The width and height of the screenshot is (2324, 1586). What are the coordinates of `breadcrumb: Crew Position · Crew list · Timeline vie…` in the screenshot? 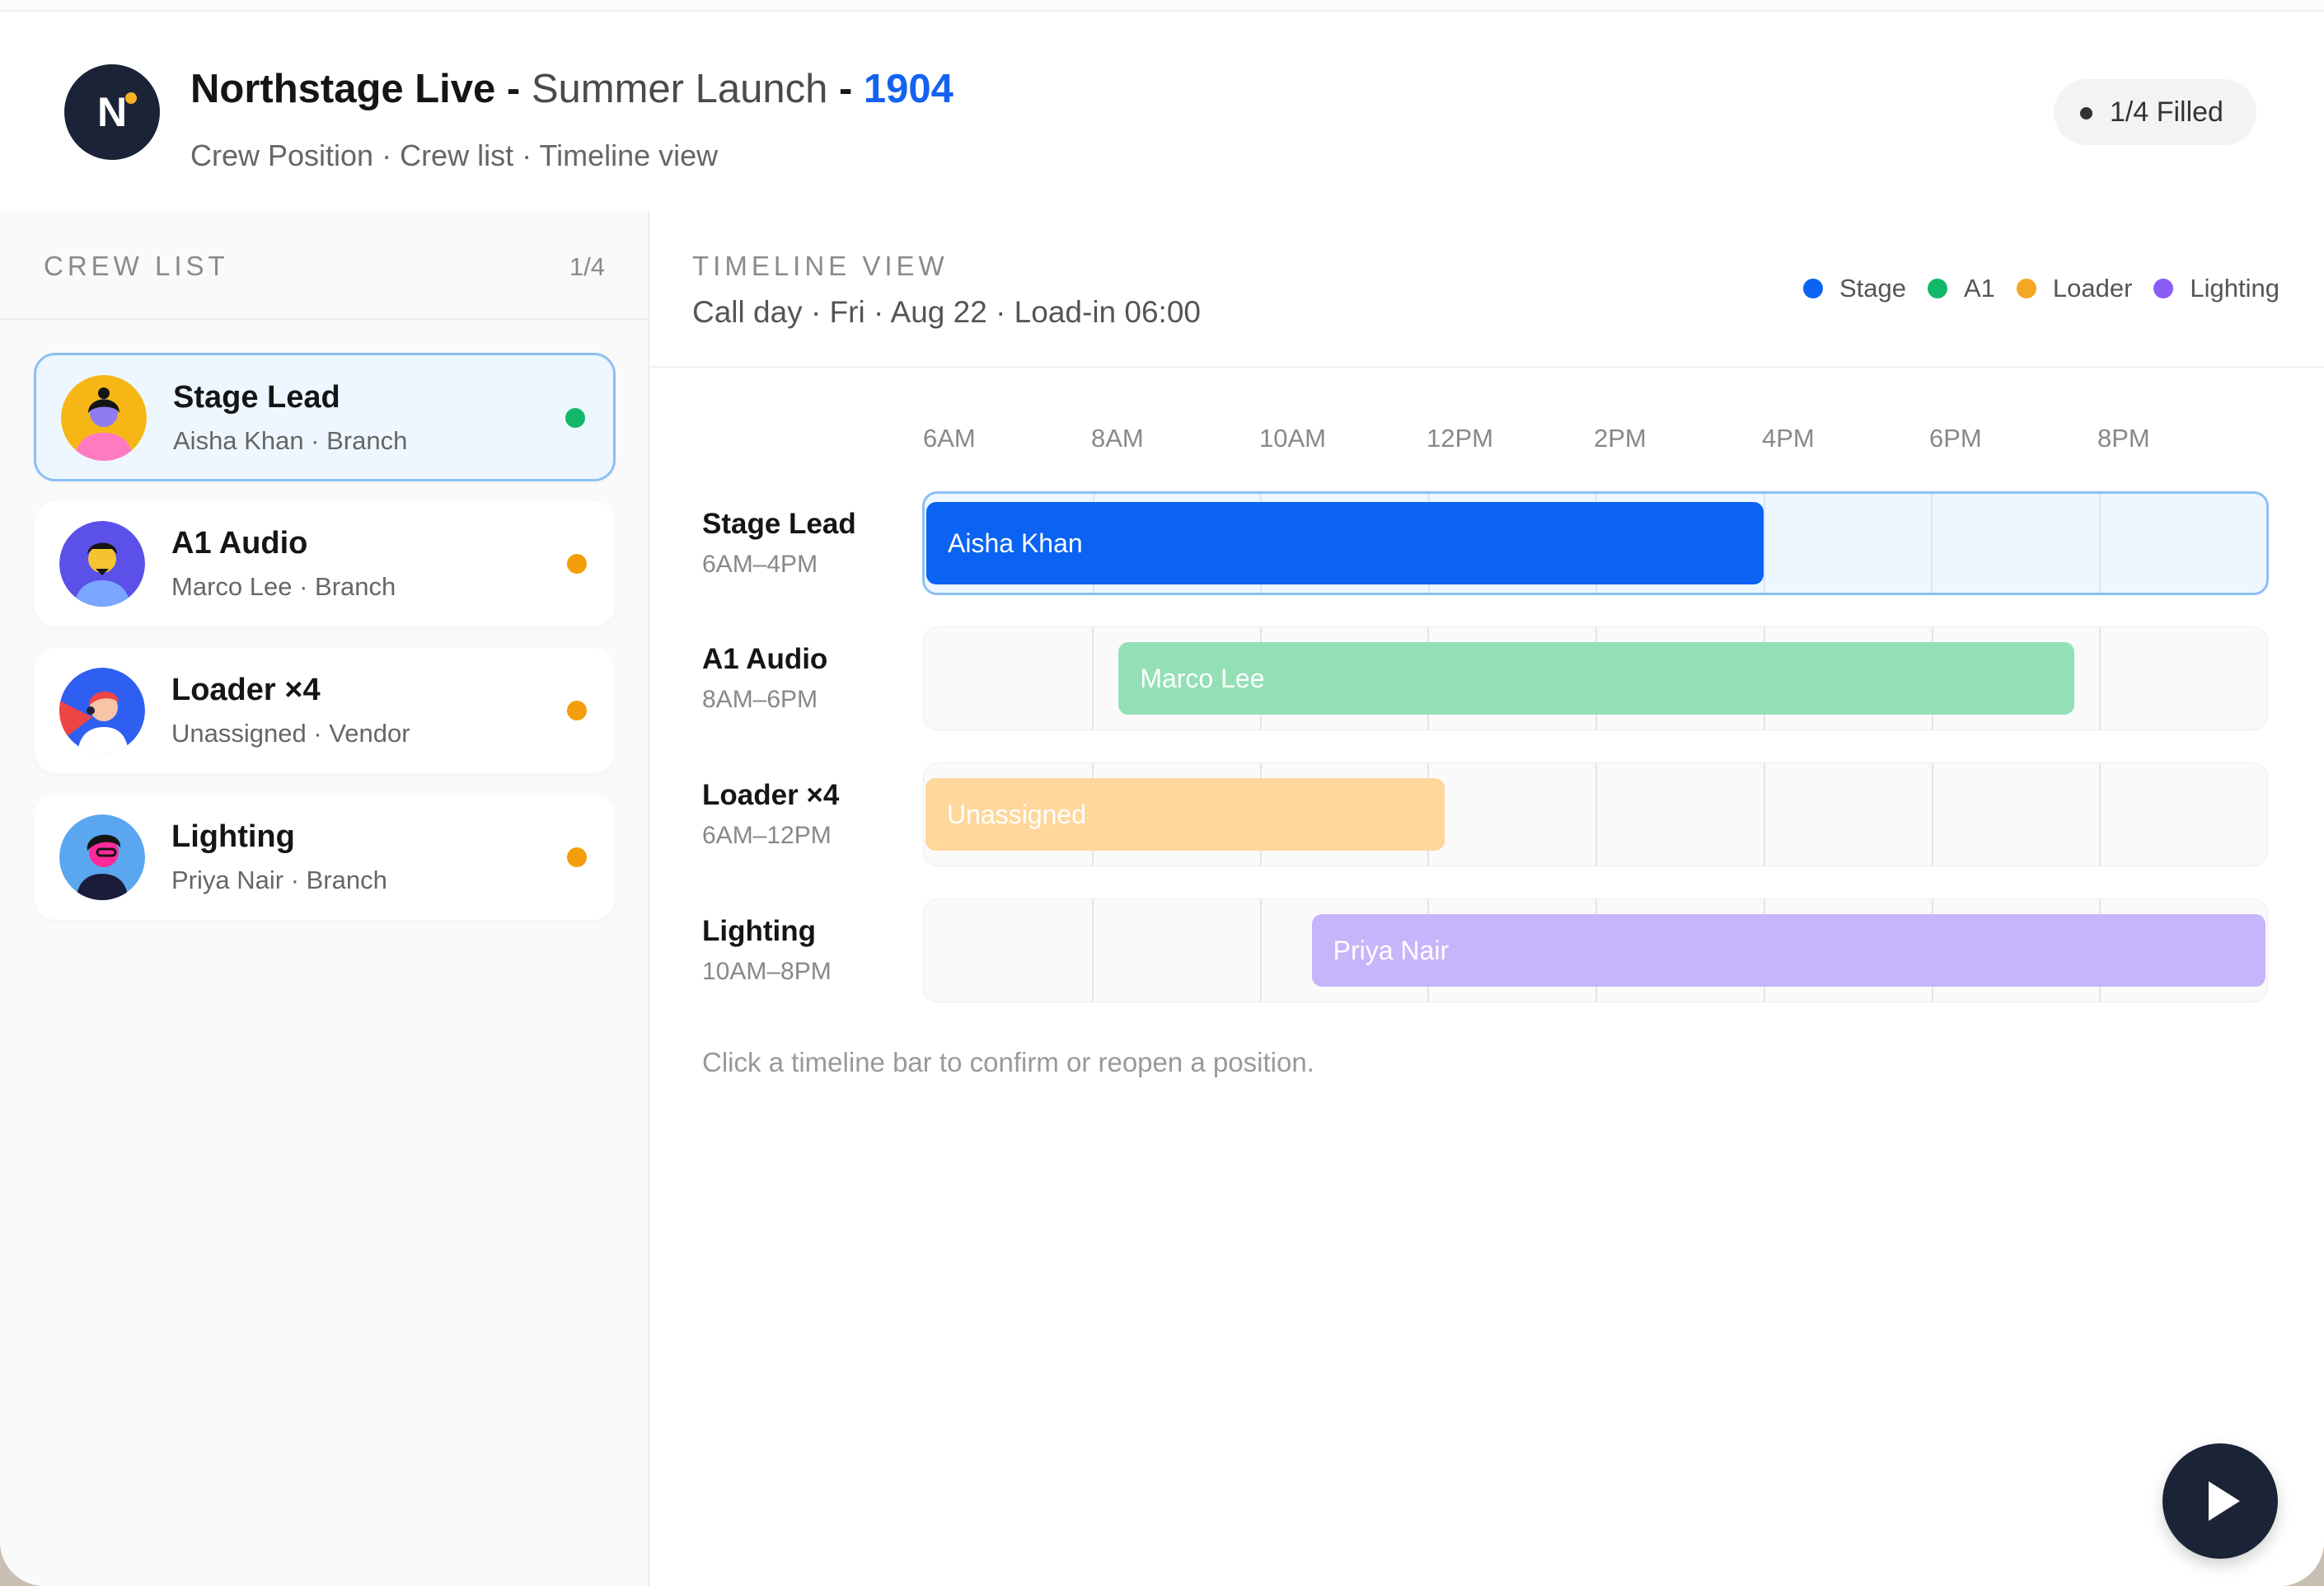 It's located at (454, 155).